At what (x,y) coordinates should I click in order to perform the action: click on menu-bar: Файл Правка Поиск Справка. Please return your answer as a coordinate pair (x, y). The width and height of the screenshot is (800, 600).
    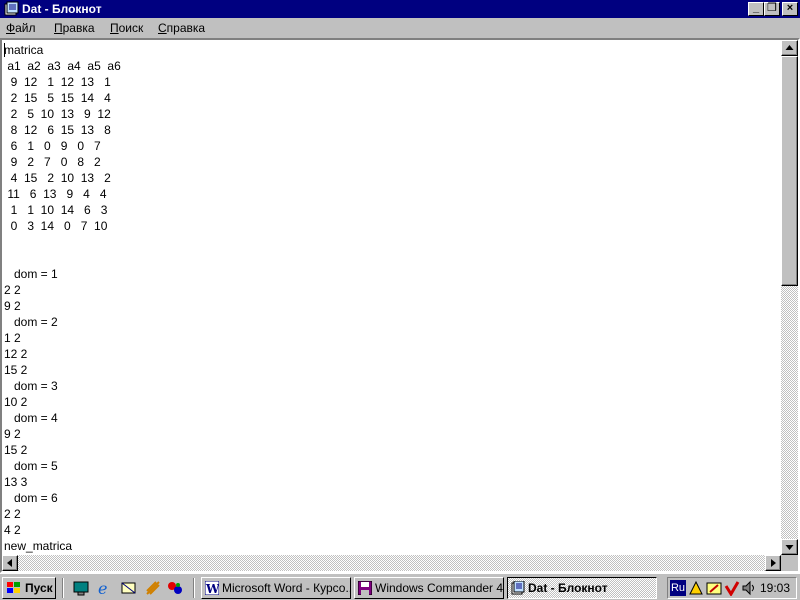
    Looking at the image, I should click on (400, 28).